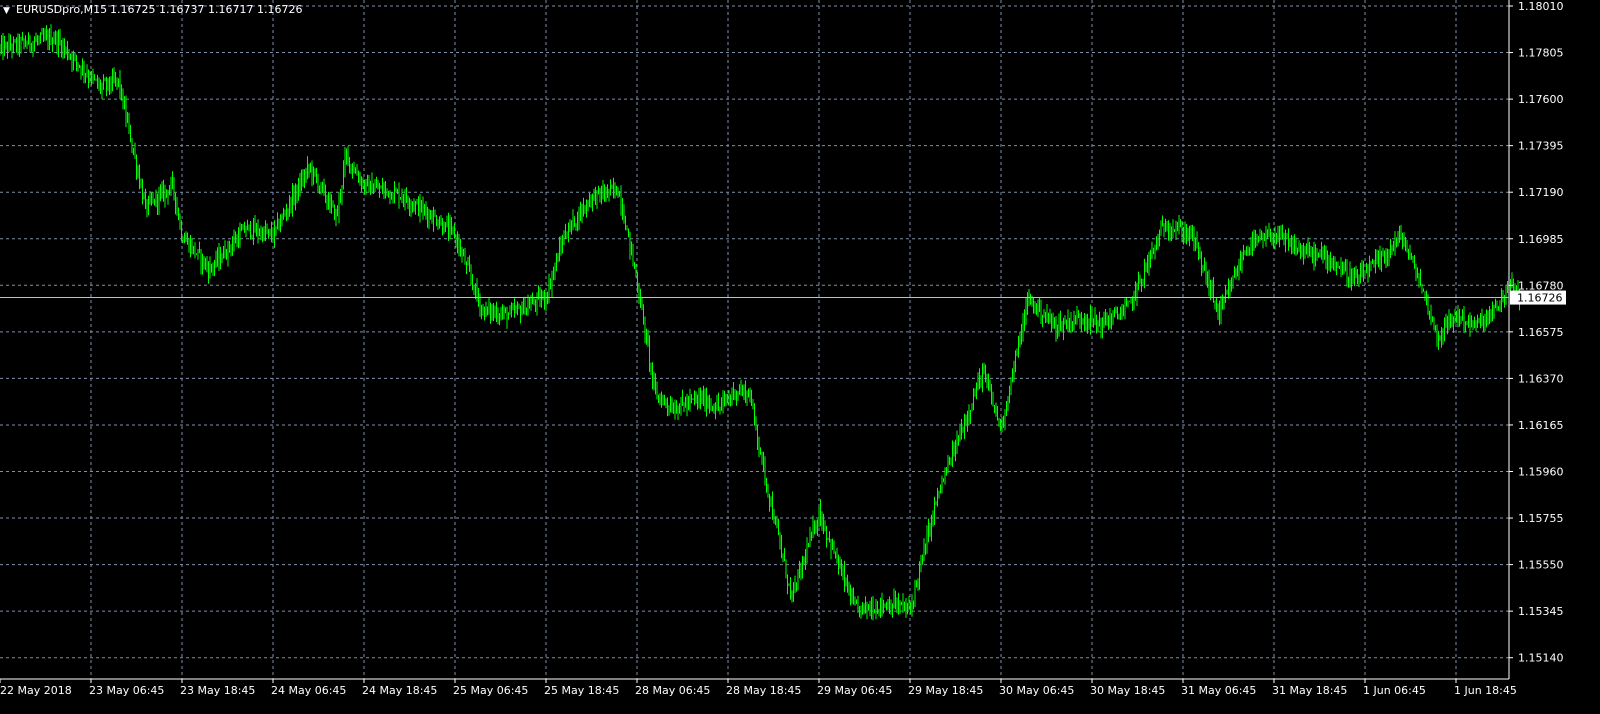 This screenshot has height=714, width=1600. Describe the element at coordinates (1485, 690) in the screenshot. I see `time-tick-label: 1 Jun 18:45` at that location.